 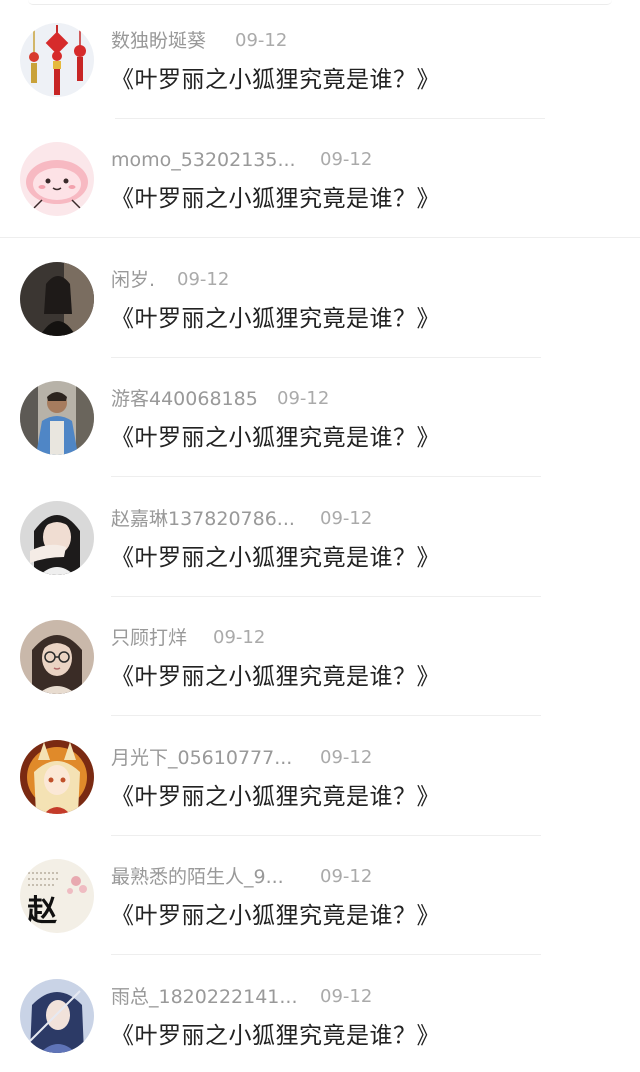 What do you see at coordinates (320, 298) in the screenshot?
I see `comment-item: 闲岁. 09-12 《叶罗丽之小狐狸究竟是谁？》` at bounding box center [320, 298].